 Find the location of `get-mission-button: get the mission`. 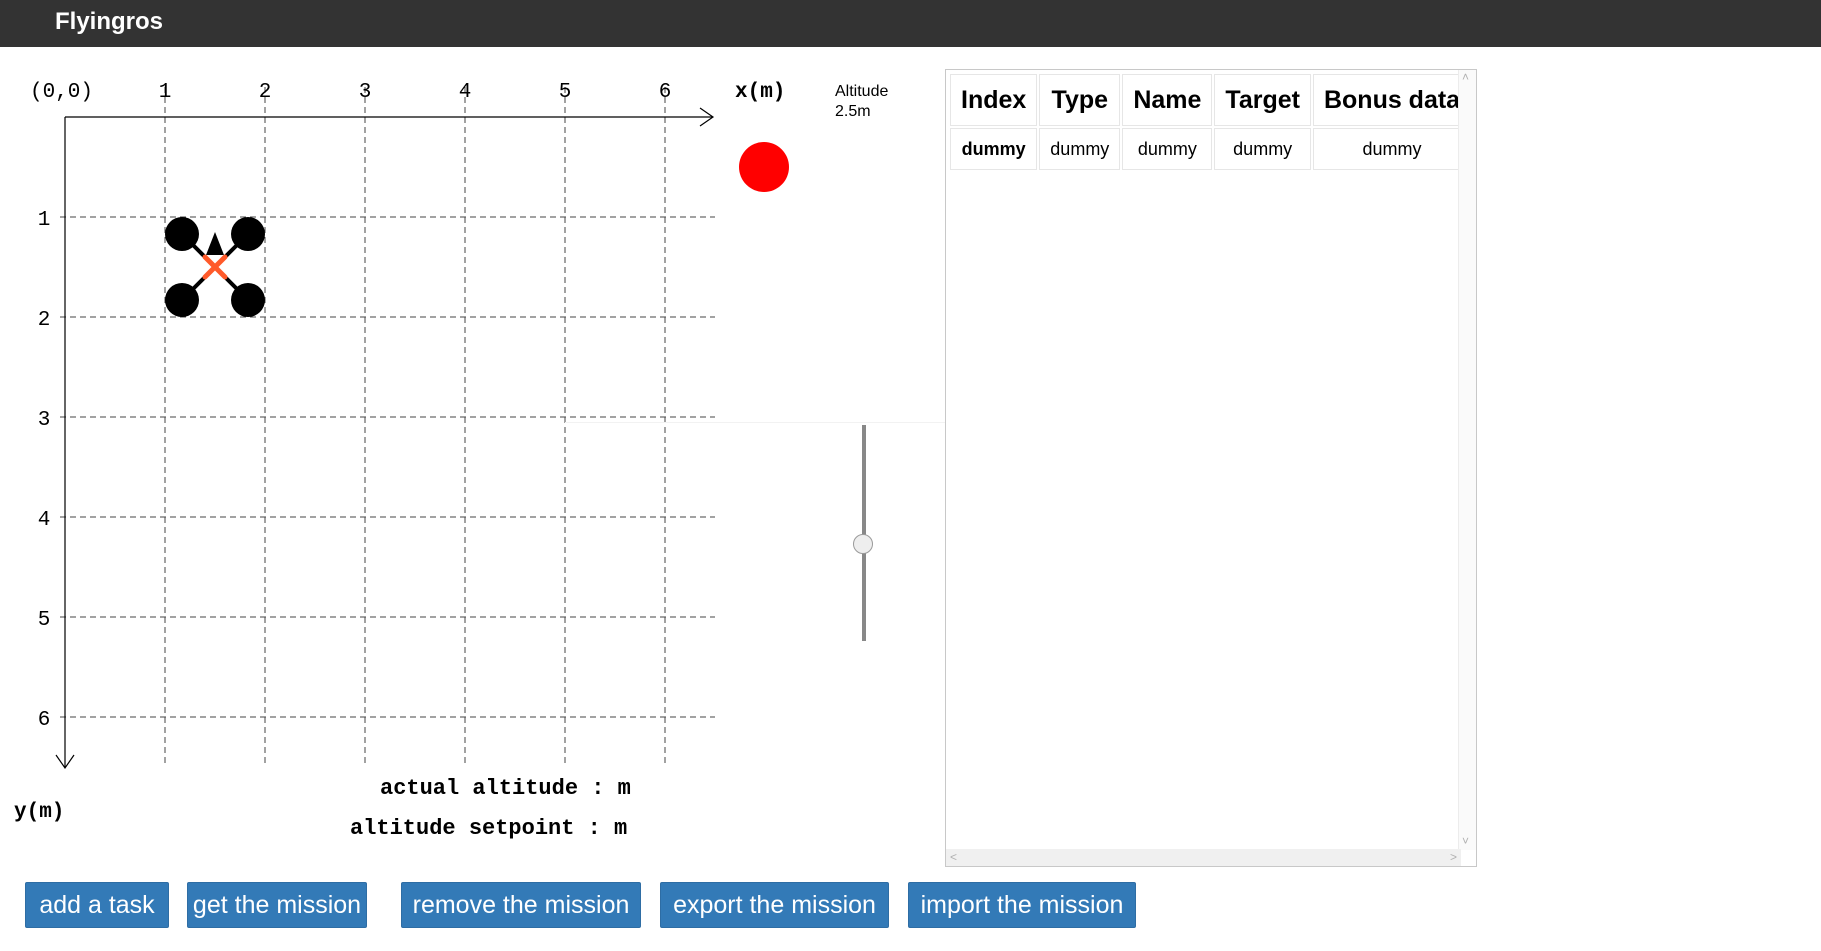

get-mission-button: get the mission is located at coordinates (277, 905).